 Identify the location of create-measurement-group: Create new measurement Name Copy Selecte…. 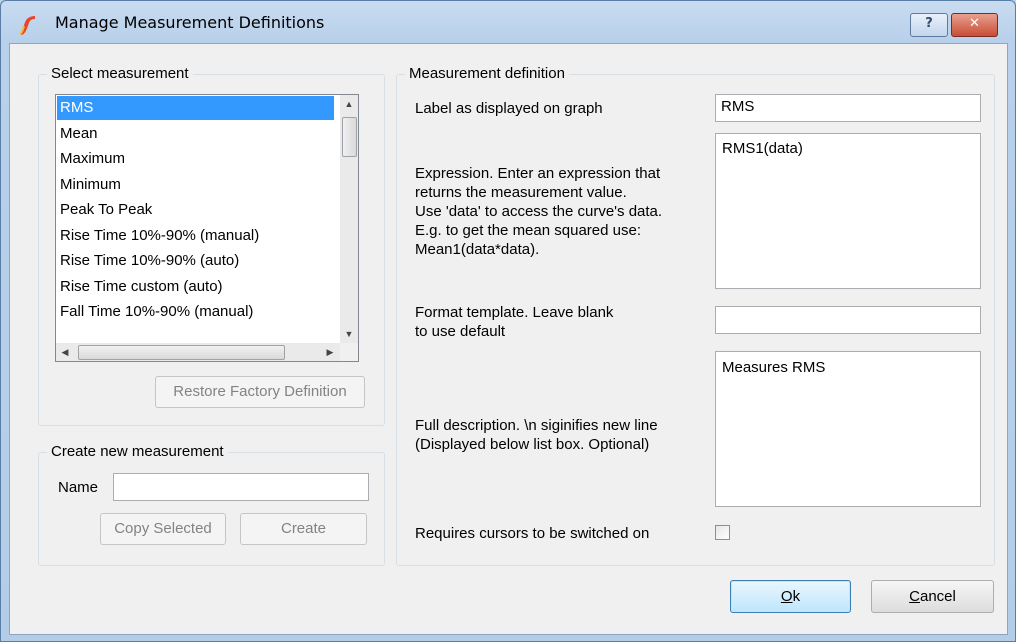
(211, 504).